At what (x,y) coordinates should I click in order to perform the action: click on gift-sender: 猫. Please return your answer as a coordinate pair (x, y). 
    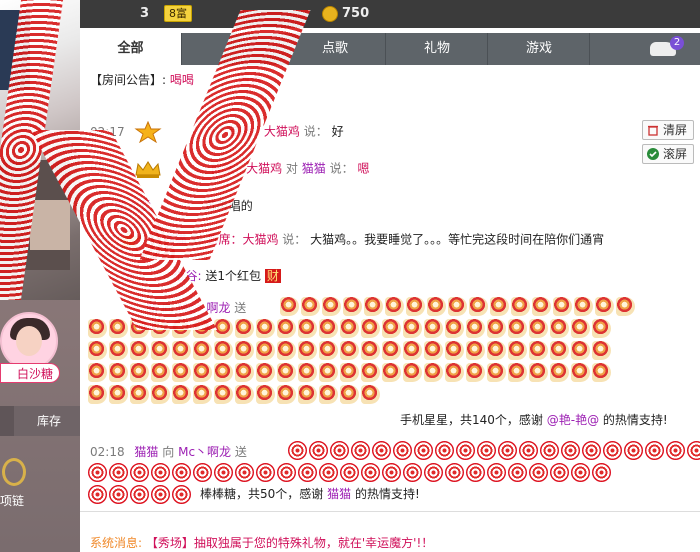
    Looking at the image, I should click on (152, 308).